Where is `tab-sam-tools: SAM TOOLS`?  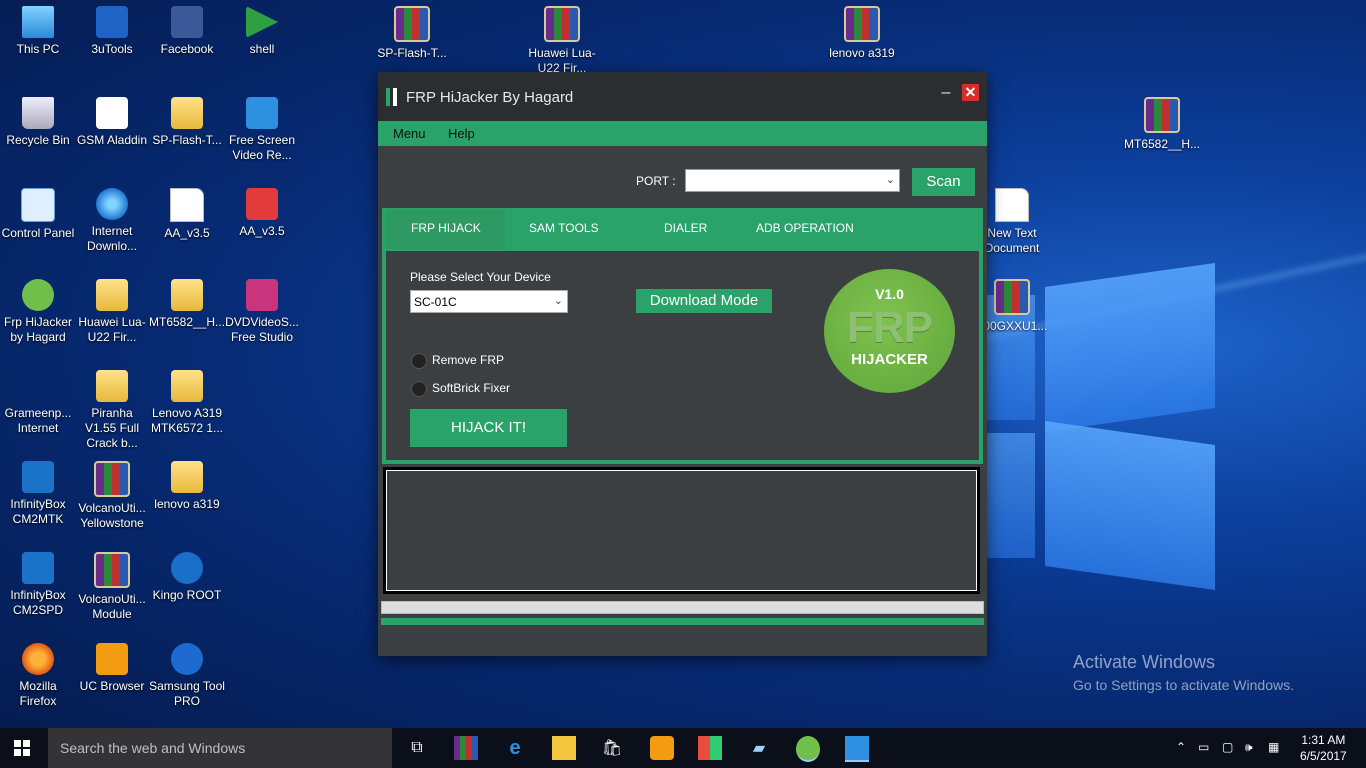 tab-sam-tools: SAM TOOLS is located at coordinates (564, 228).